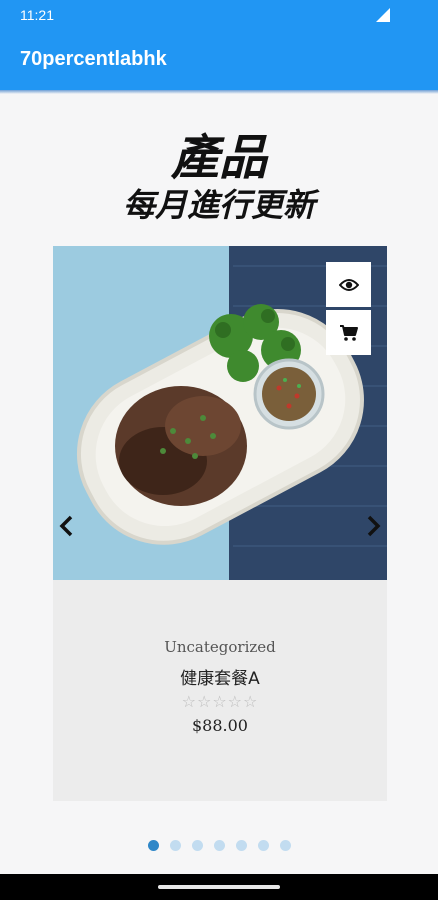  I want to click on product-price: $88.00, so click(220, 725).